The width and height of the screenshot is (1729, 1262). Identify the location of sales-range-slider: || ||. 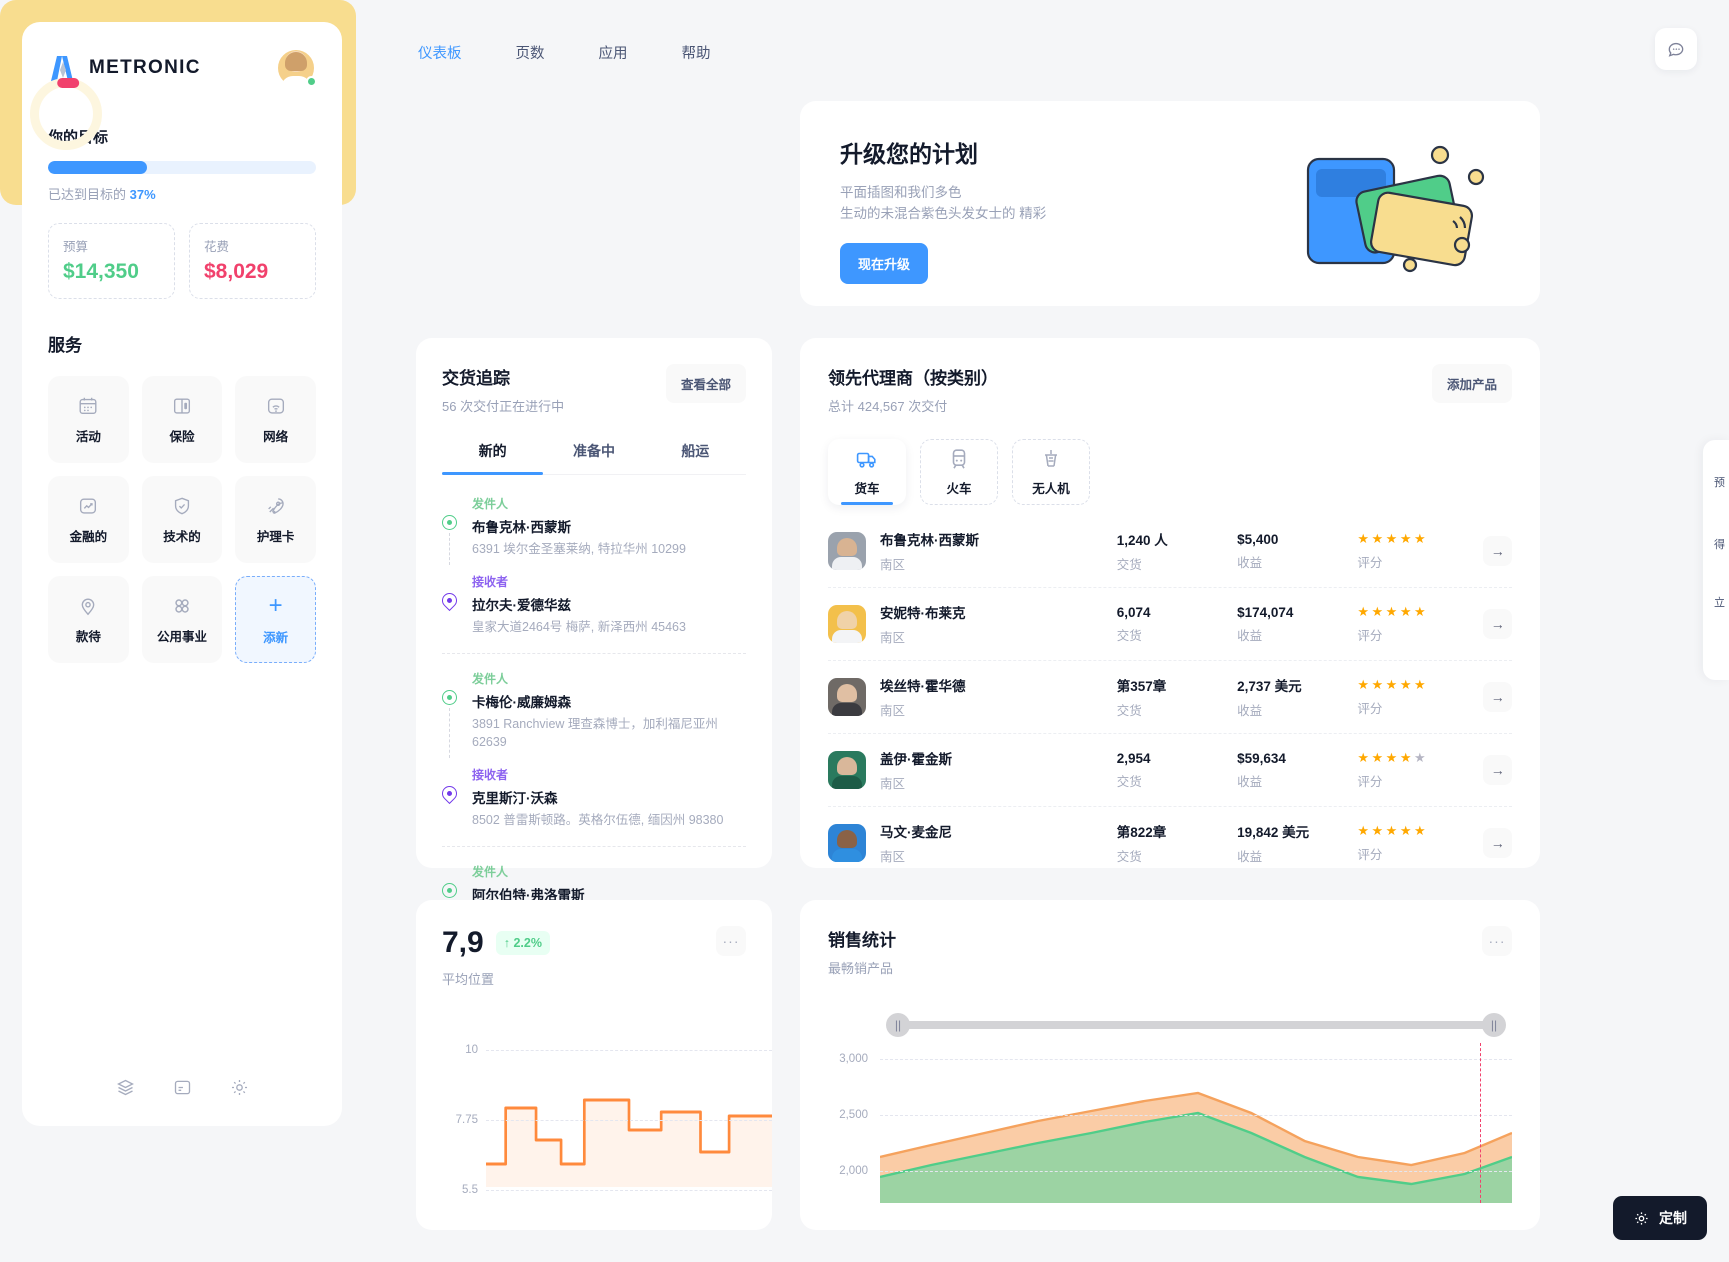
(1170, 1025).